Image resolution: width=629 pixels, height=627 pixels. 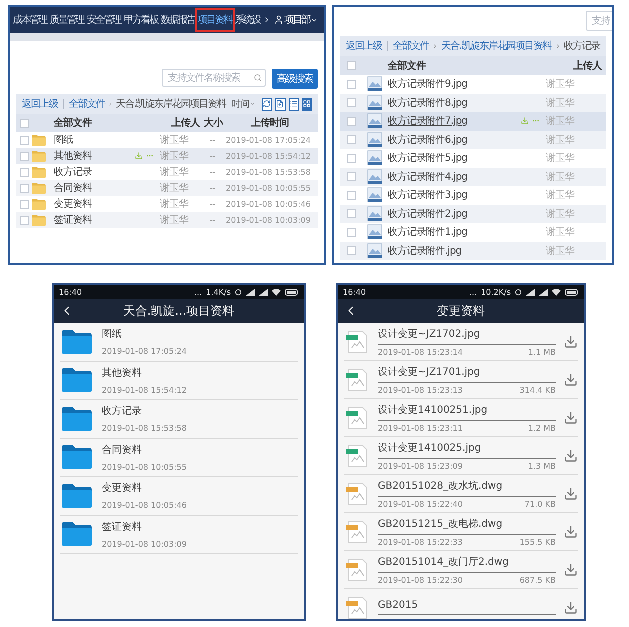 What do you see at coordinates (461, 456) in the screenshot?
I see `file-row: 设计变更1410025.jpg 2019-01-08 15:23:09 1.3 MB` at bounding box center [461, 456].